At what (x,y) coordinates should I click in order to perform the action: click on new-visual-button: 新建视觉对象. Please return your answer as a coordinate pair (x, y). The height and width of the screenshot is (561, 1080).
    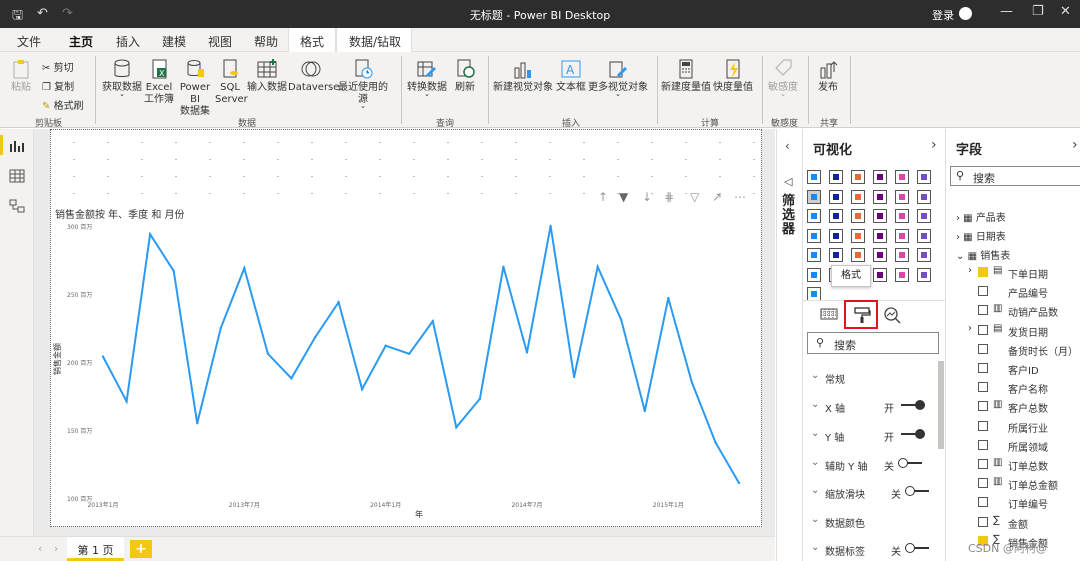
    Looking at the image, I should click on (523, 76).